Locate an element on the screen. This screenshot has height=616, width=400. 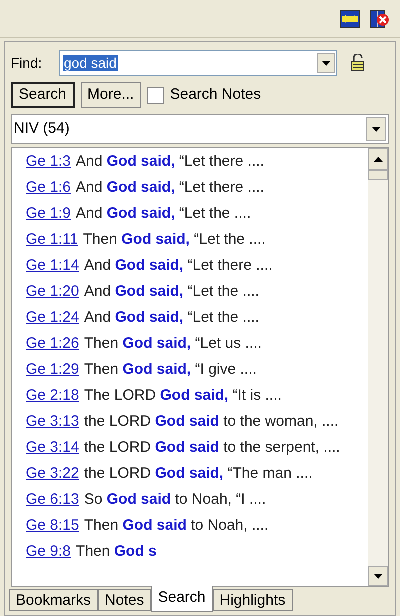
tab: Search is located at coordinates (182, 599).